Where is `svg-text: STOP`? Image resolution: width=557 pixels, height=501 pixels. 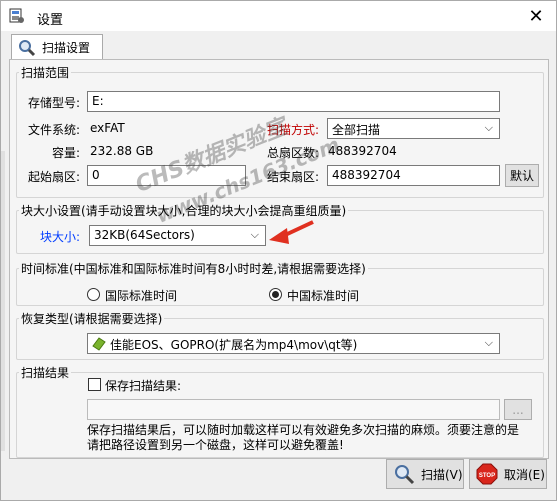
svg-text: STOP is located at coordinates (487, 476).